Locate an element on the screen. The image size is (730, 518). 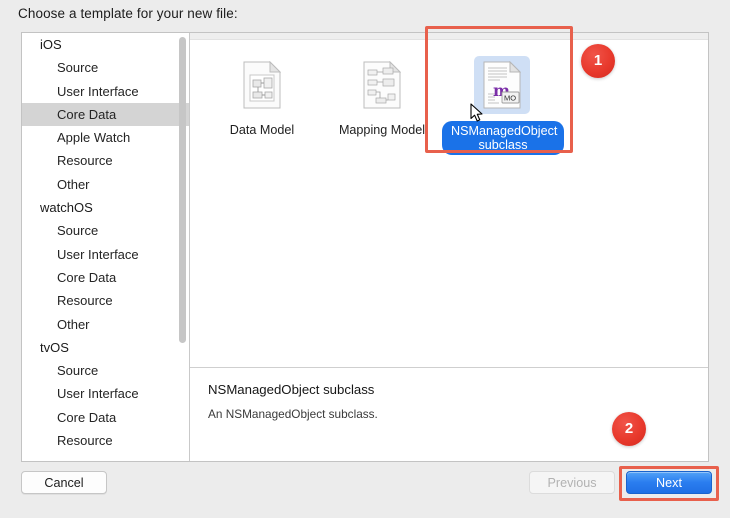
grid-top-strip is located at coordinates (449, 36).